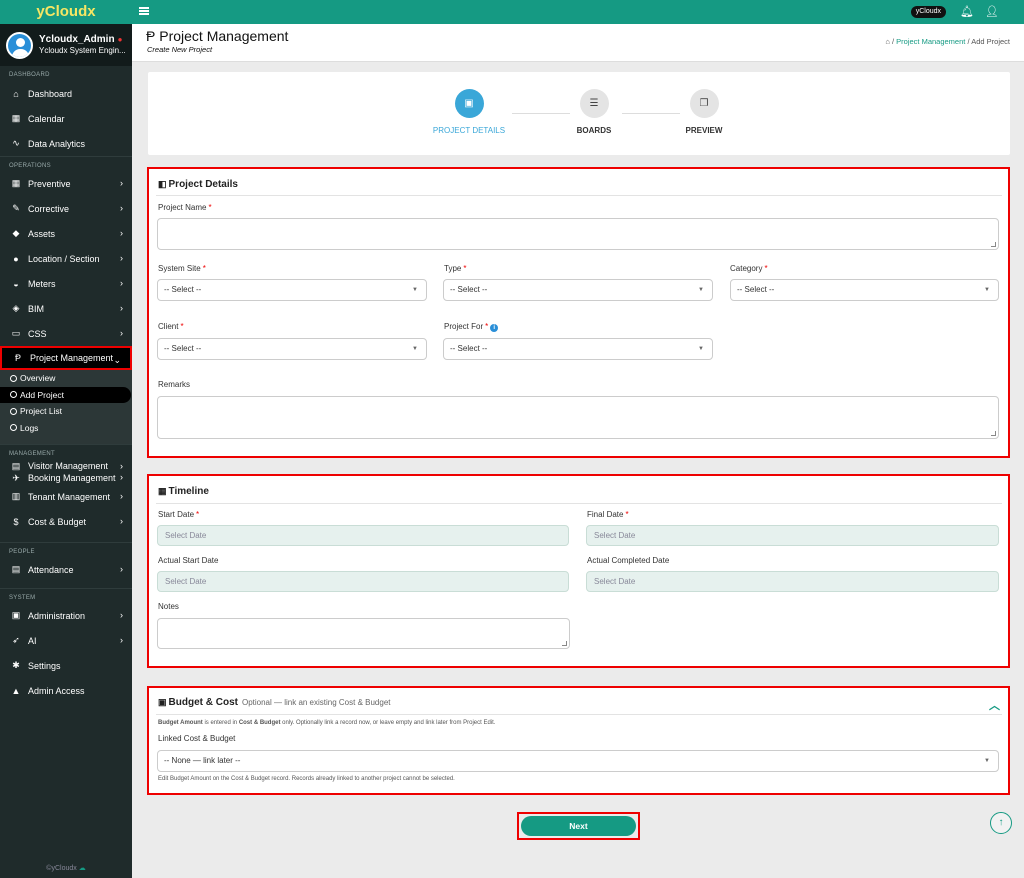 Image resolution: width=1024 pixels, height=878 pixels. Describe the element at coordinates (29, 75) in the screenshot. I see `section-dashboard: DASHBOARD` at that location.